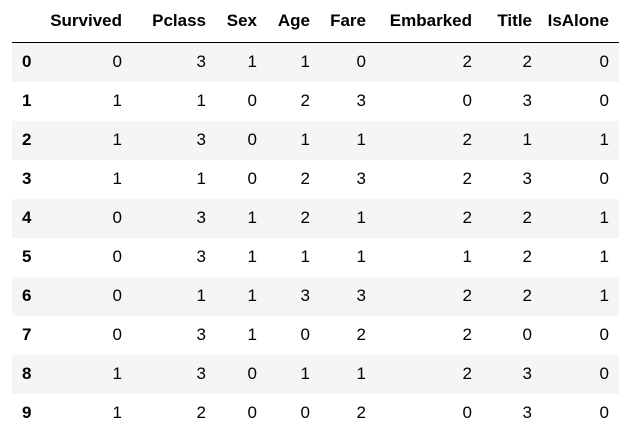 The width and height of the screenshot is (641, 436). Describe the element at coordinates (348, 21) in the screenshot. I see `column-header-fare: Fare` at that location.